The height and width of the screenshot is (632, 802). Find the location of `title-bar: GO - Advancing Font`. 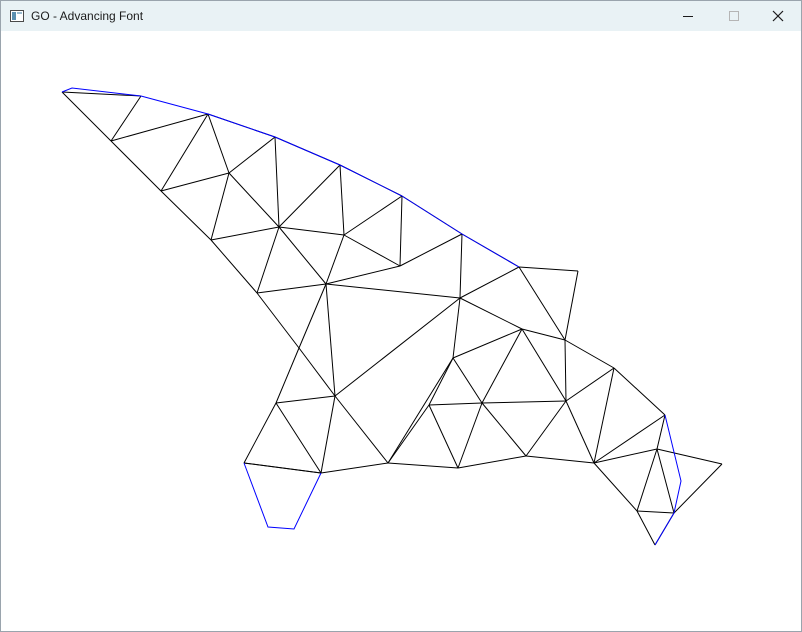

title-bar: GO - Advancing Font is located at coordinates (401, 16).